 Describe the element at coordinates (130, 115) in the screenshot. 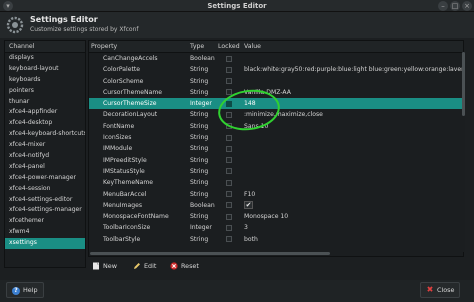

I see `property-name: DecorationLayout` at that location.